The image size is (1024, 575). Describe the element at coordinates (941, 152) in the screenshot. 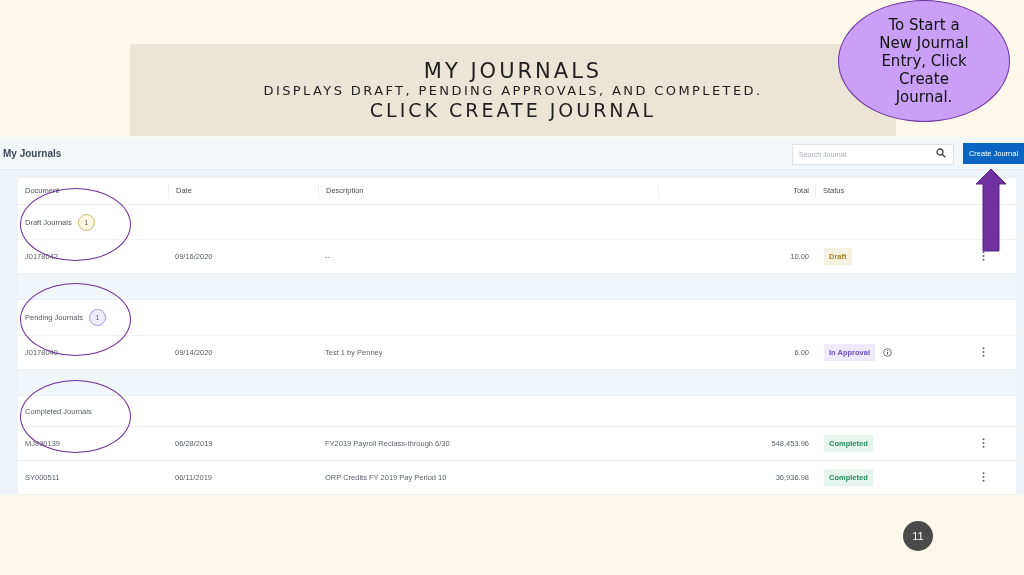

I see `search-icon` at that location.